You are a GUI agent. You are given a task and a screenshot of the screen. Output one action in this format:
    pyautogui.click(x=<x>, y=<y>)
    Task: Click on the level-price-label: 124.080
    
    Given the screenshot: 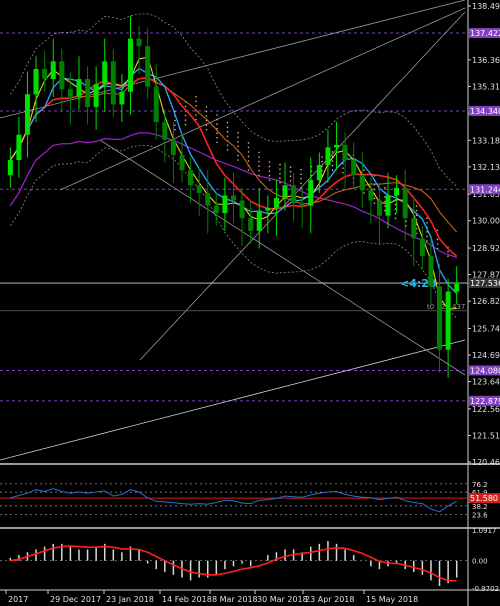 What is the action you would take?
    pyautogui.click(x=485, y=370)
    